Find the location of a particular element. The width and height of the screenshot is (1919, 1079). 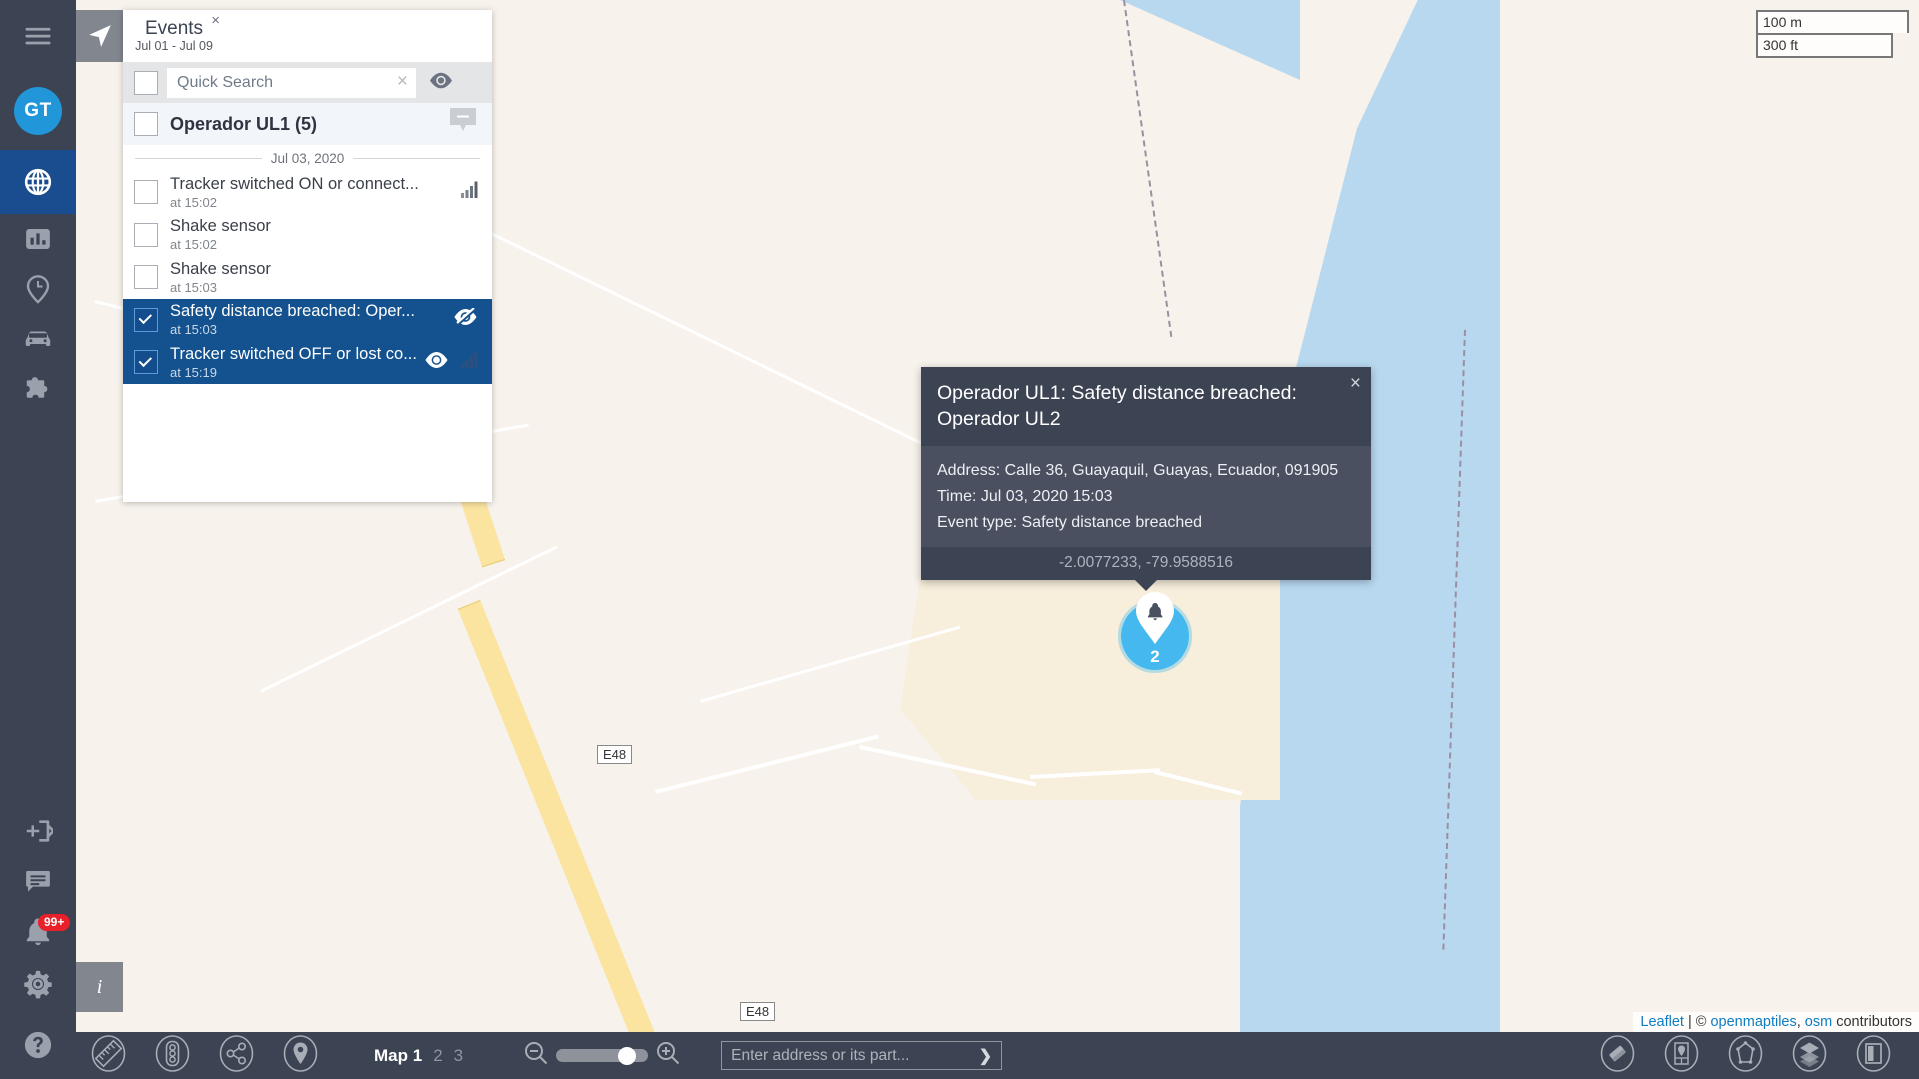

zoom-in-icon is located at coordinates (668, 1055).